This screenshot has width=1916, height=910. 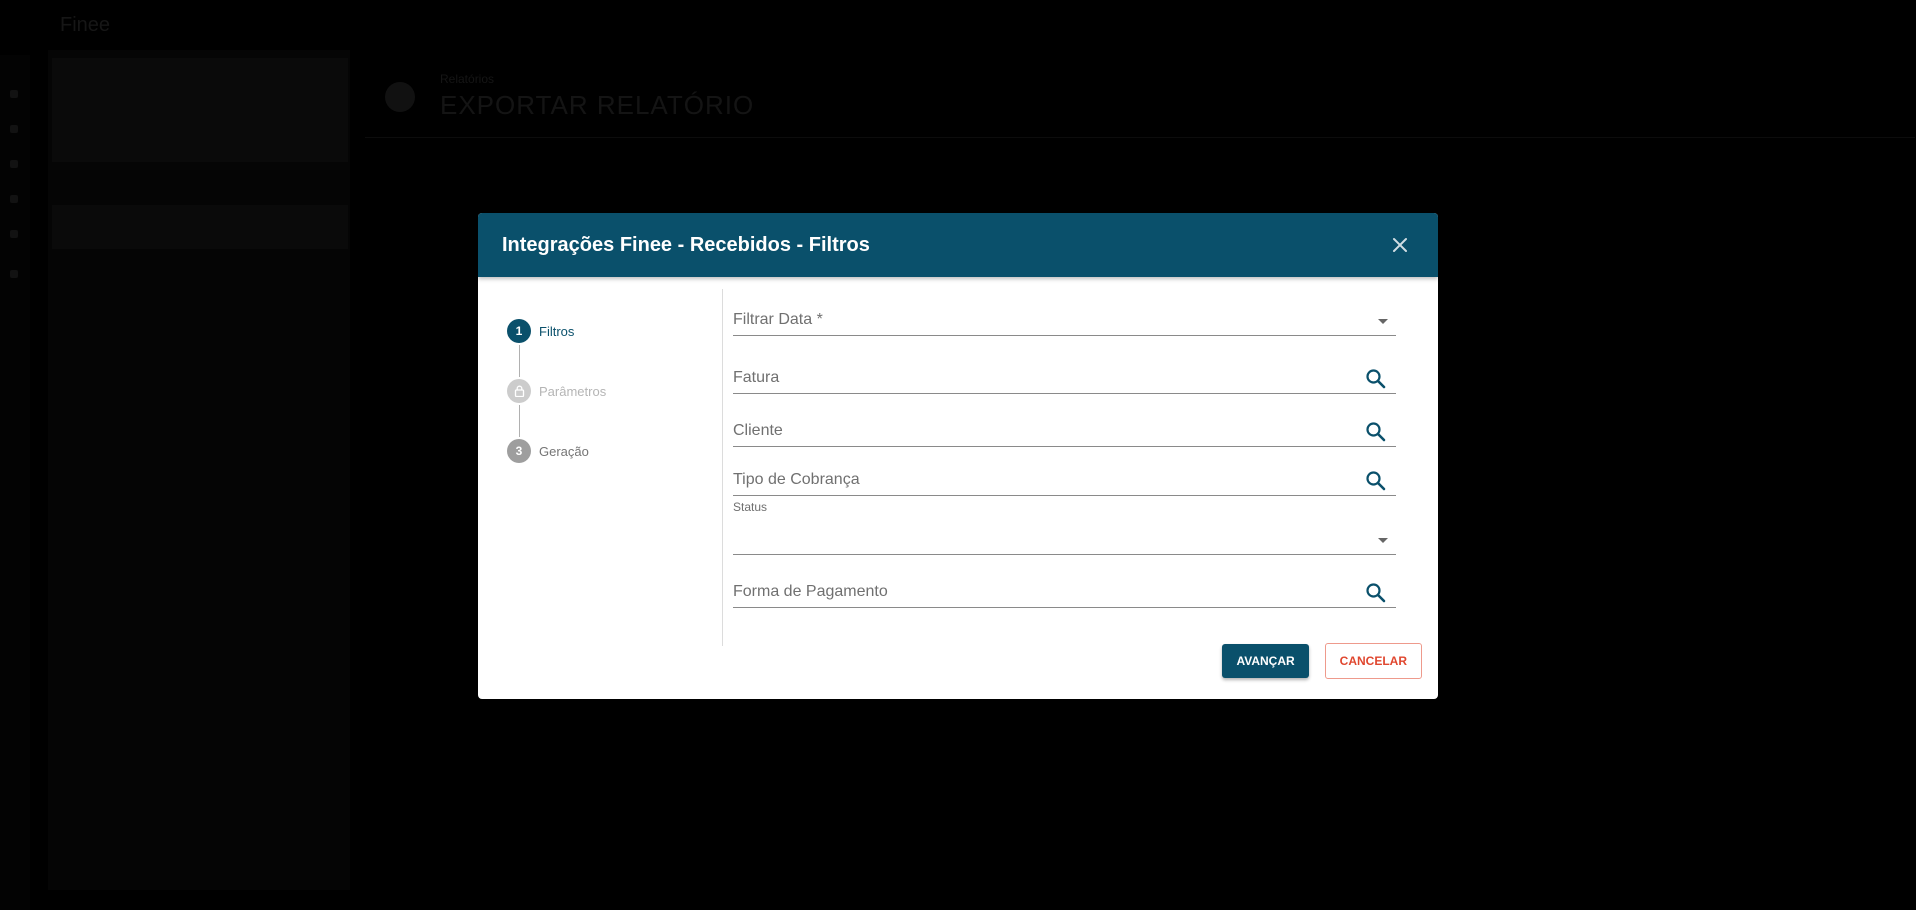 What do you see at coordinates (958, 245) in the screenshot?
I see `dialog-header: Integrações Finee - Recebidos - Filtros` at bounding box center [958, 245].